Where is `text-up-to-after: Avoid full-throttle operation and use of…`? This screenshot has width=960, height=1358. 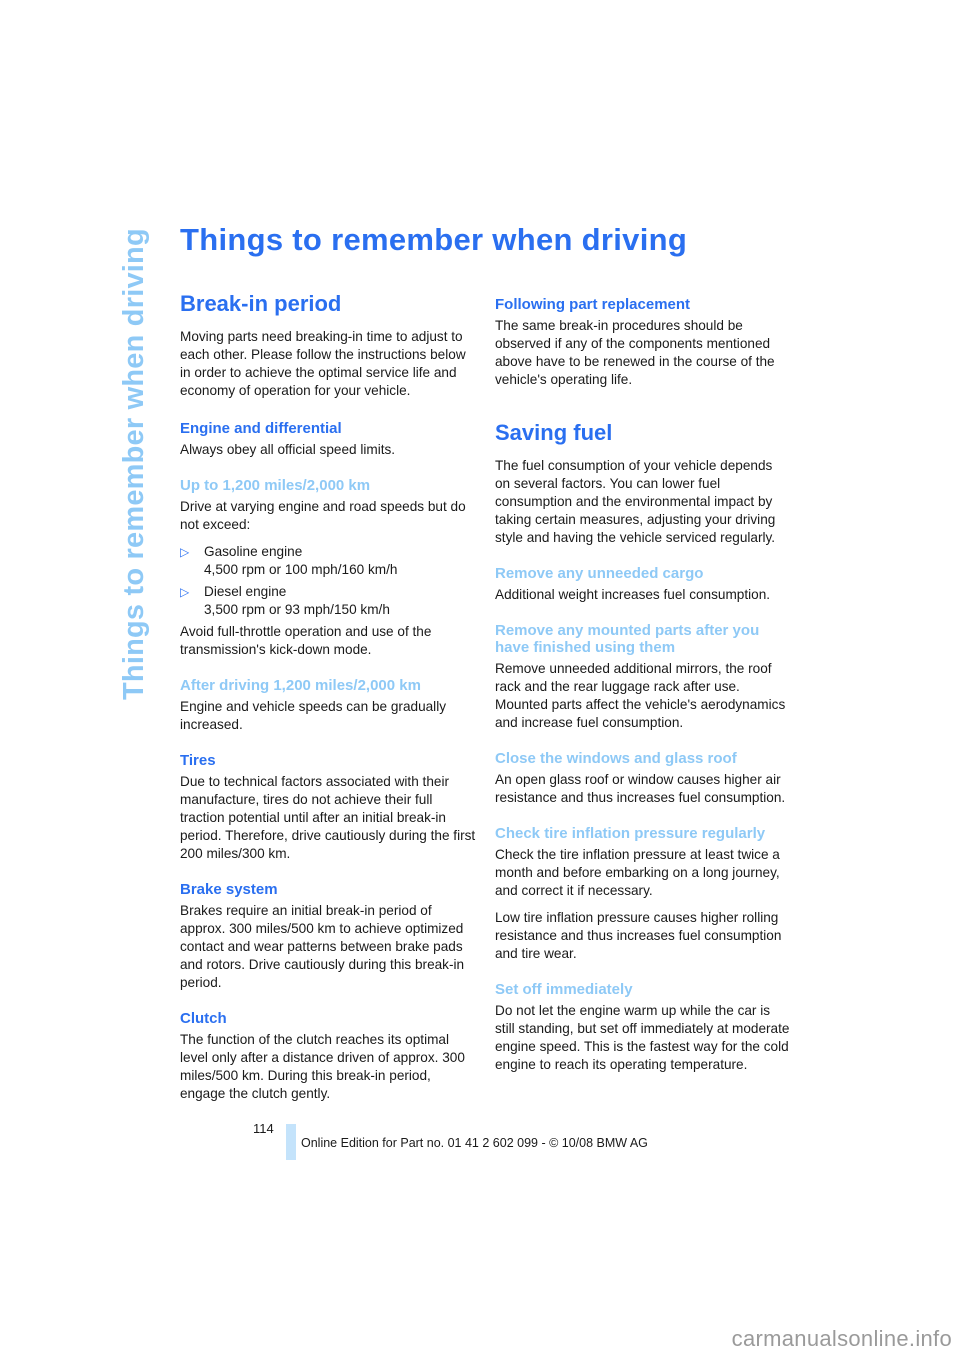 text-up-to-after: Avoid full-throttle operation and use of… is located at coordinates (306, 640).